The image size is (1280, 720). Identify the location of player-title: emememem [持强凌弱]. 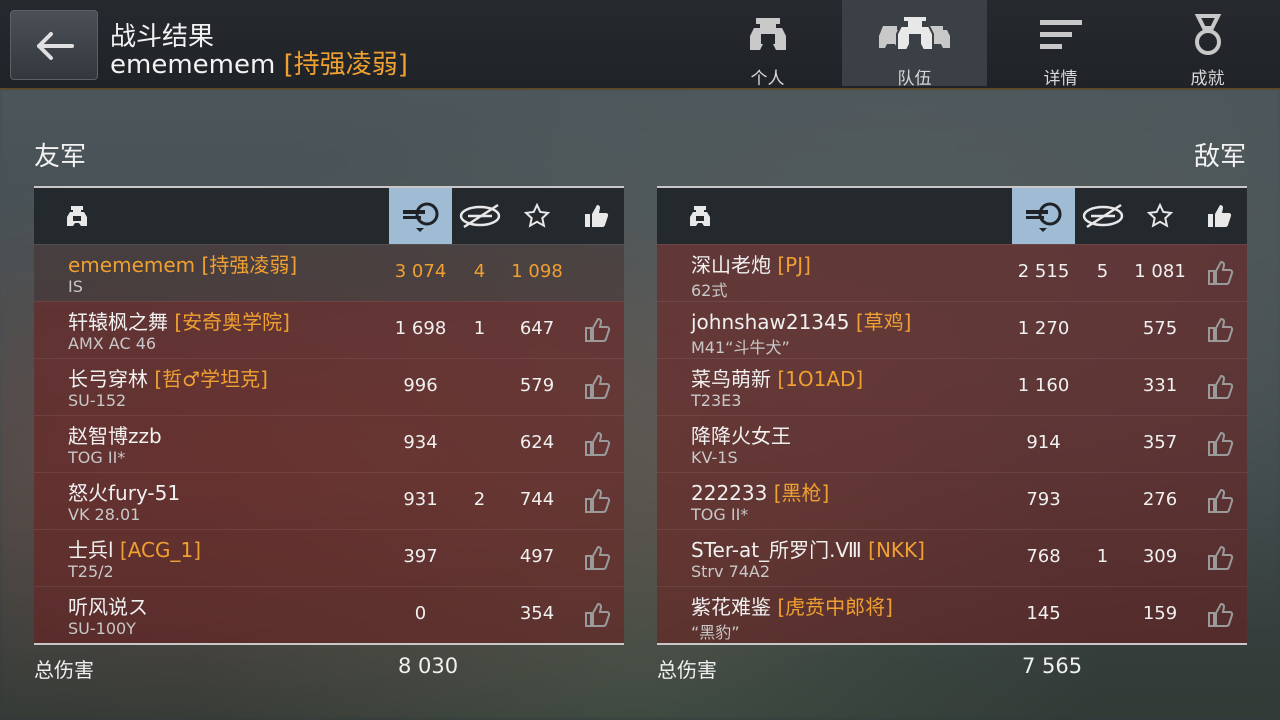
(259, 62).